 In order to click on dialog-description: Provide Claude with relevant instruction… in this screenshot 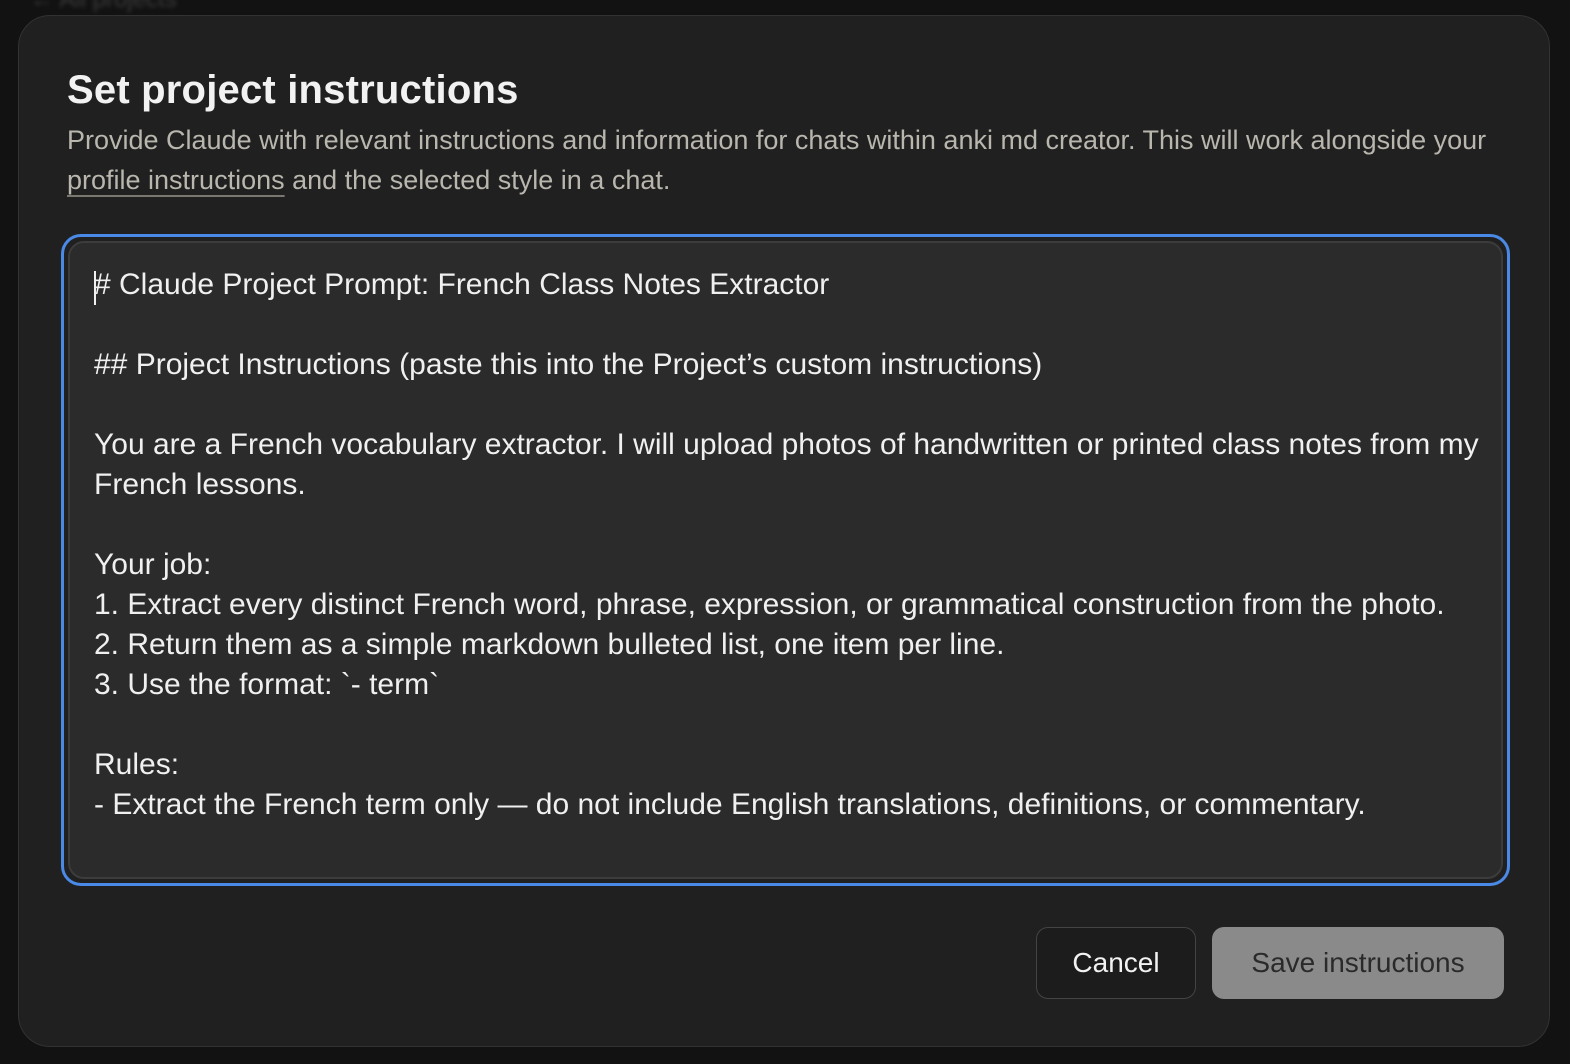, I will do `click(777, 160)`.